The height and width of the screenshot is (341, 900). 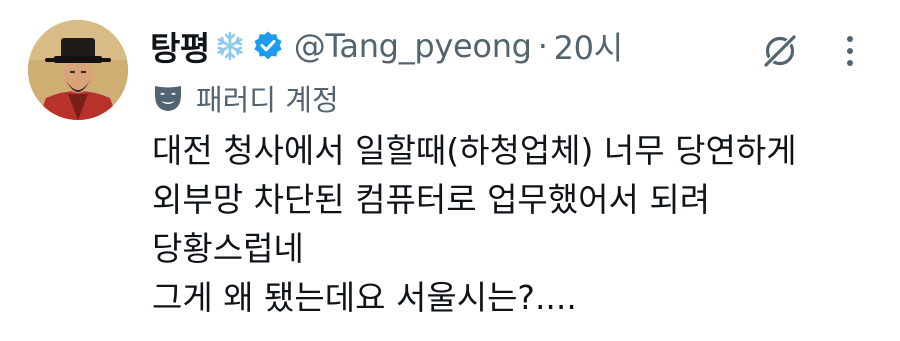 What do you see at coordinates (230, 46) in the screenshot?
I see `snowflake-icon` at bounding box center [230, 46].